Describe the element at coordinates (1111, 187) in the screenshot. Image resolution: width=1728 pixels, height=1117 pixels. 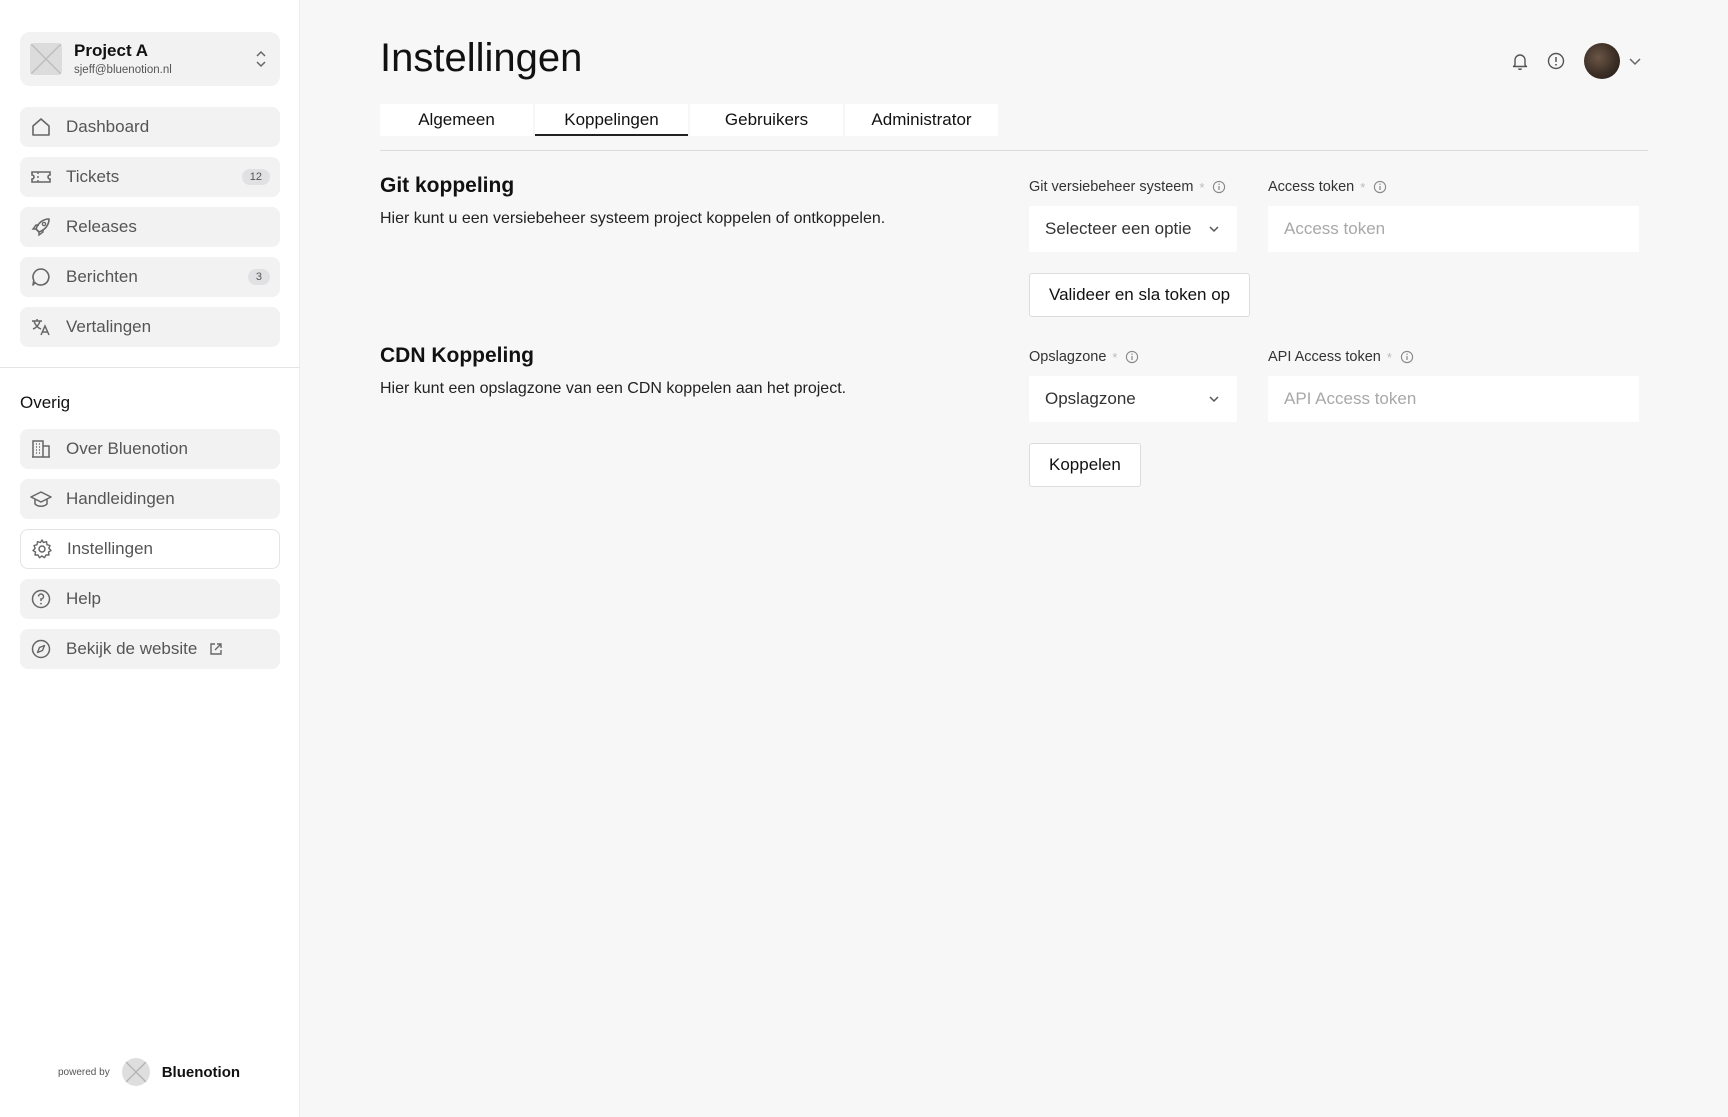
I see `vcs-label-text: Git versiebeheer systeem` at that location.